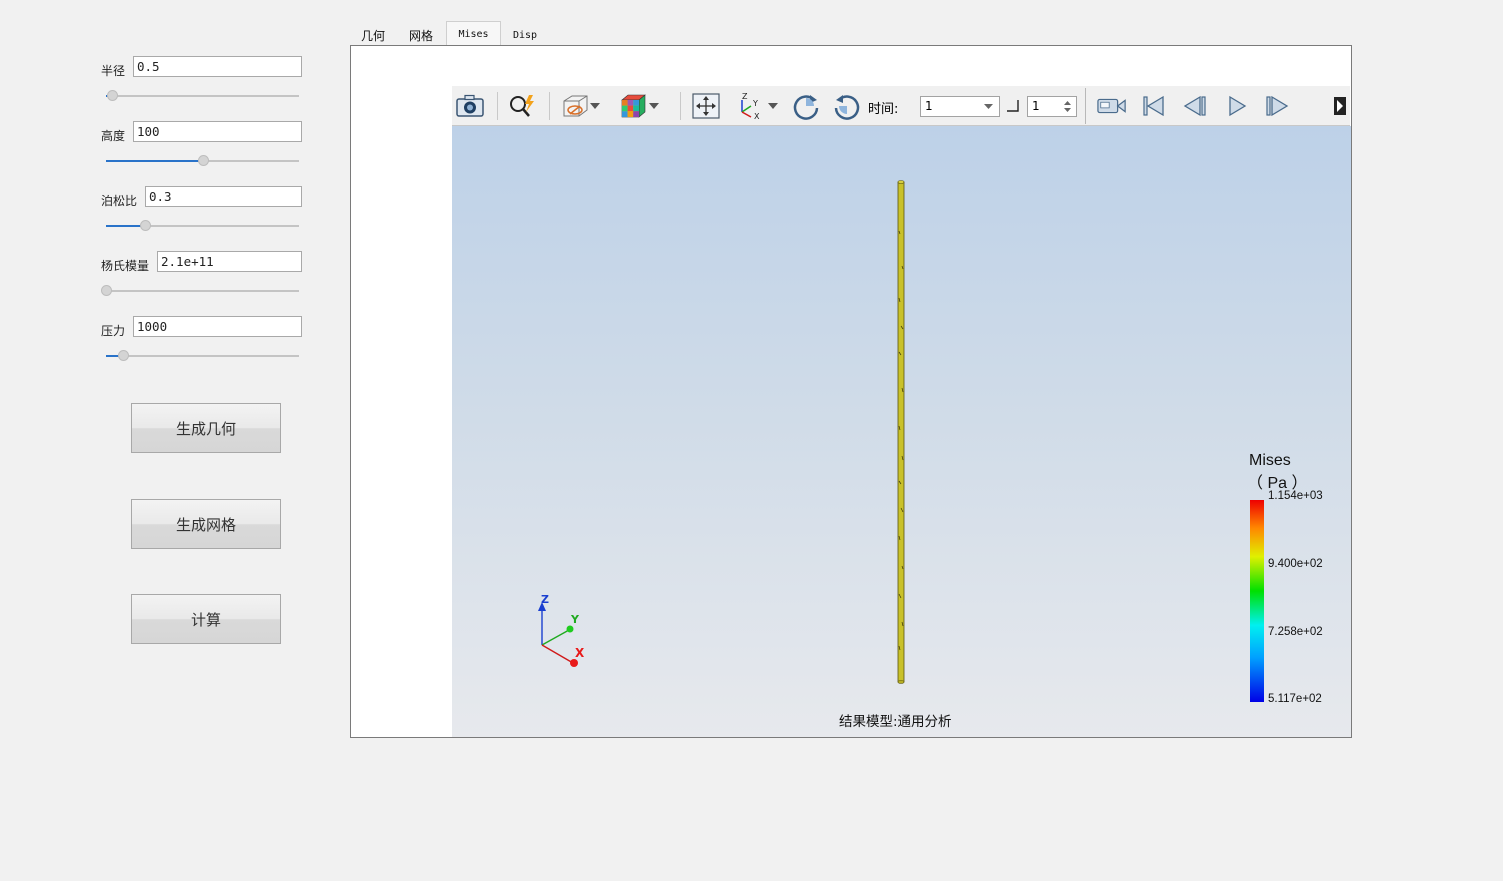  I want to click on poisson-input, so click(223, 196).